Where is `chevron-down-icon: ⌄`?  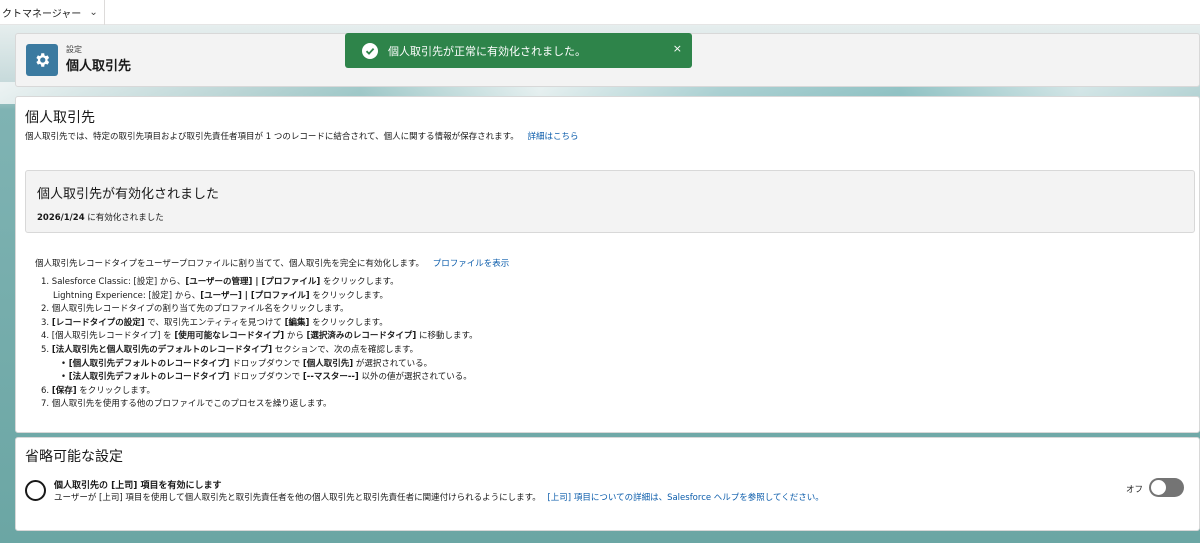
chevron-down-icon: ⌄ is located at coordinates (93, 12).